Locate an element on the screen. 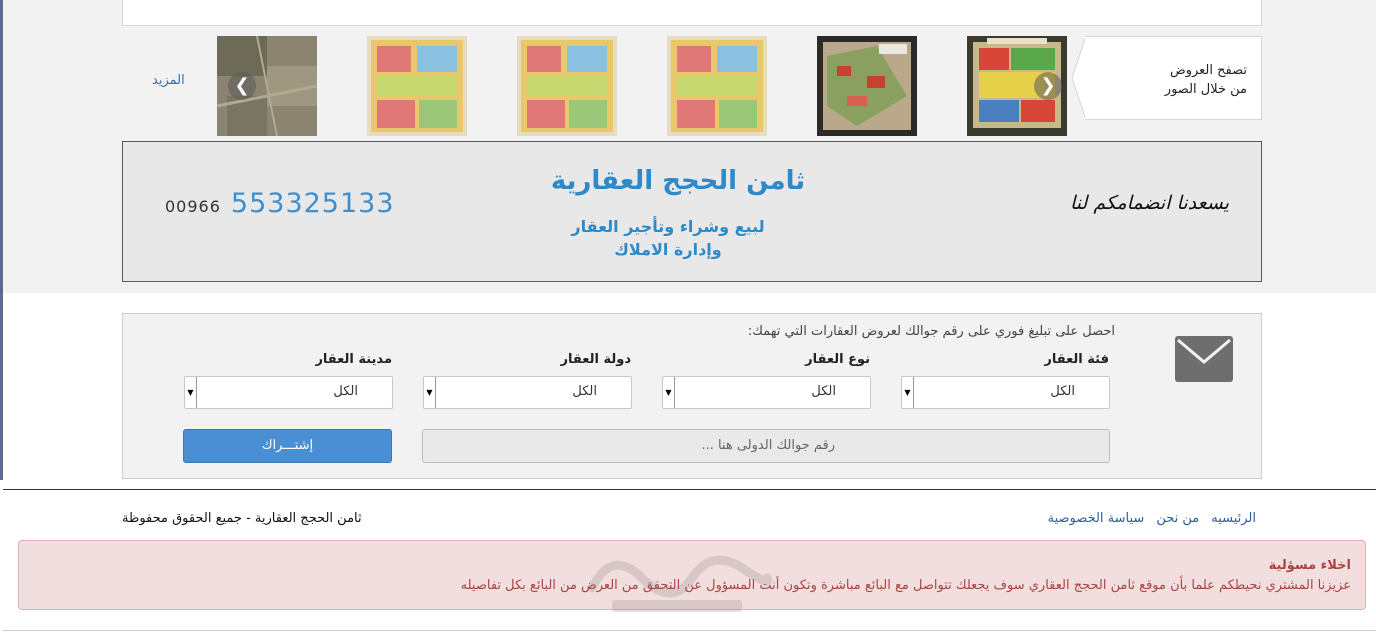 The image size is (1376, 634). footer-nav: الرئيسيه من نحن سياسة الخصوصية is located at coordinates (1152, 518).